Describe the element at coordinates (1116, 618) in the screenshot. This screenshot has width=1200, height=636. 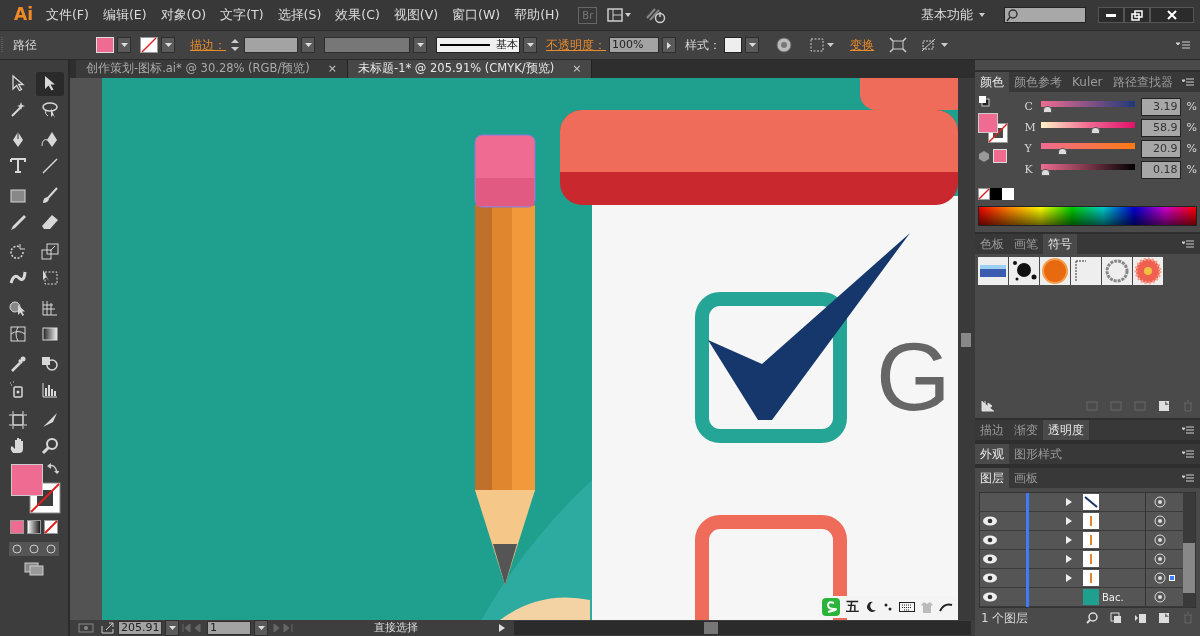
I see `clip-icon` at that location.